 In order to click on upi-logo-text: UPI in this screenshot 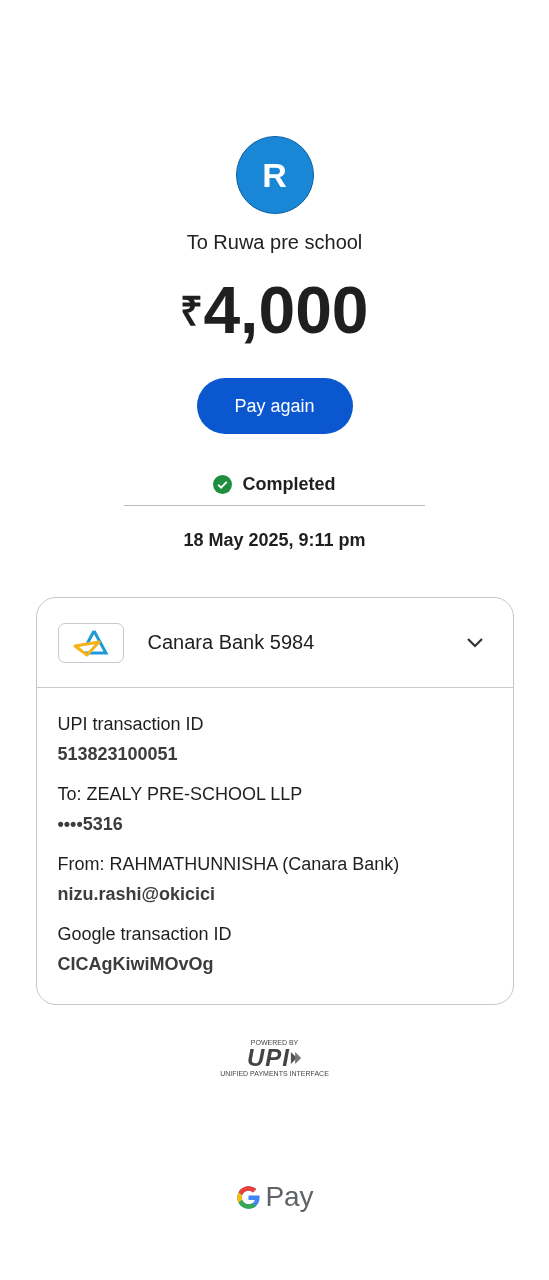, I will do `click(268, 1058)`.